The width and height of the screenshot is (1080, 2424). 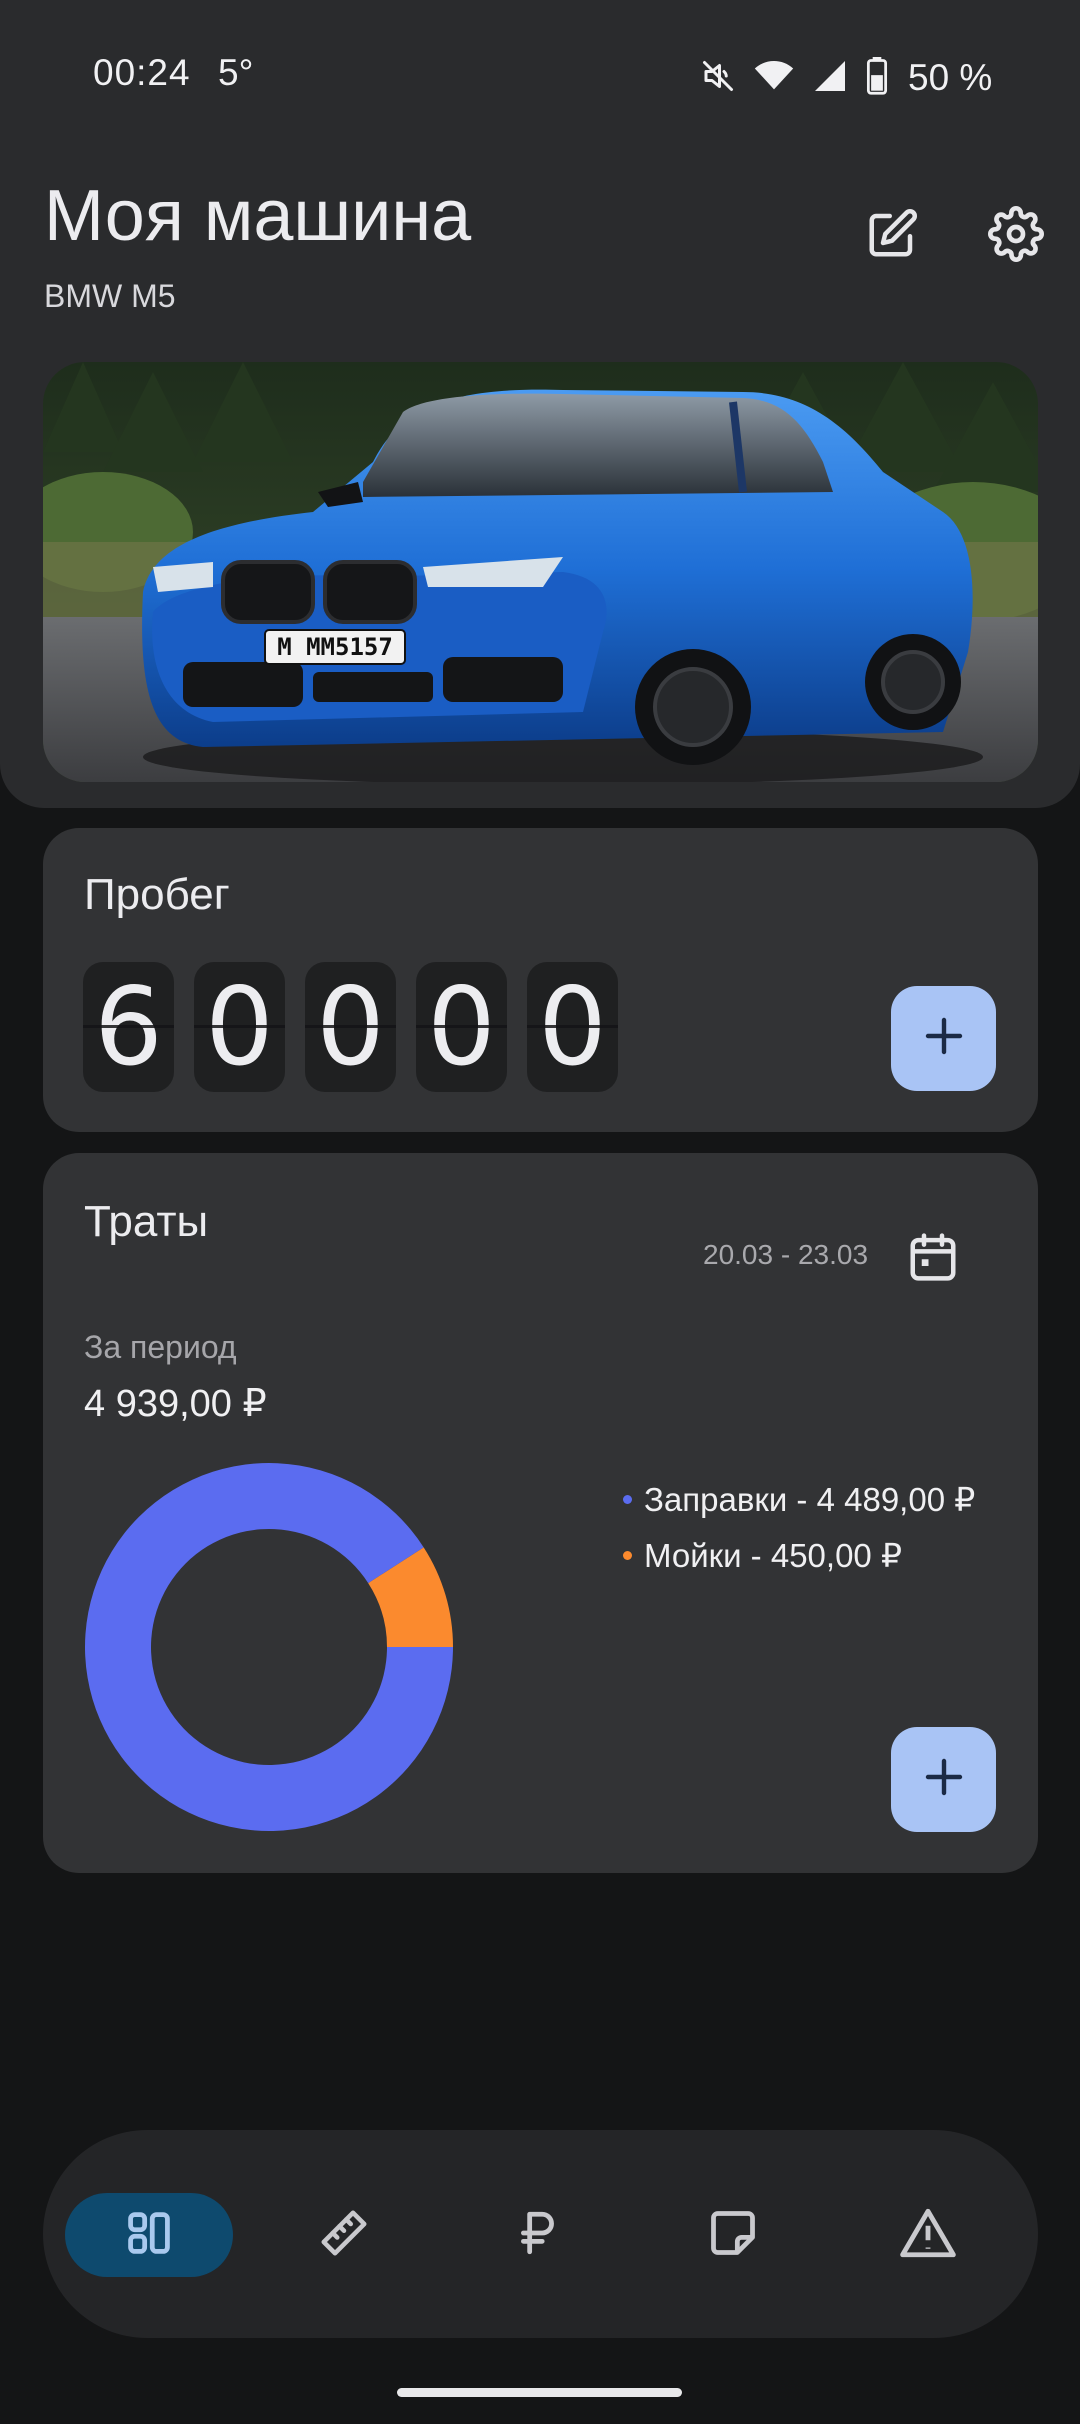 What do you see at coordinates (157, 894) in the screenshot?
I see `mileage-title: Пробег` at bounding box center [157, 894].